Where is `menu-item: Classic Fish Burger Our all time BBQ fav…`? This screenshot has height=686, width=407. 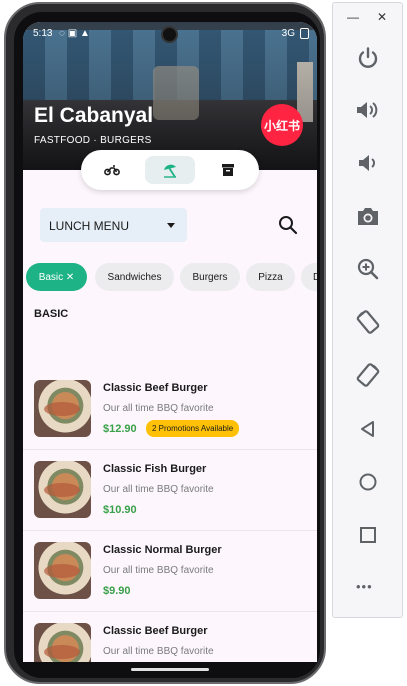 menu-item: Classic Fish Burger Our all time BBQ fav… is located at coordinates (170, 490).